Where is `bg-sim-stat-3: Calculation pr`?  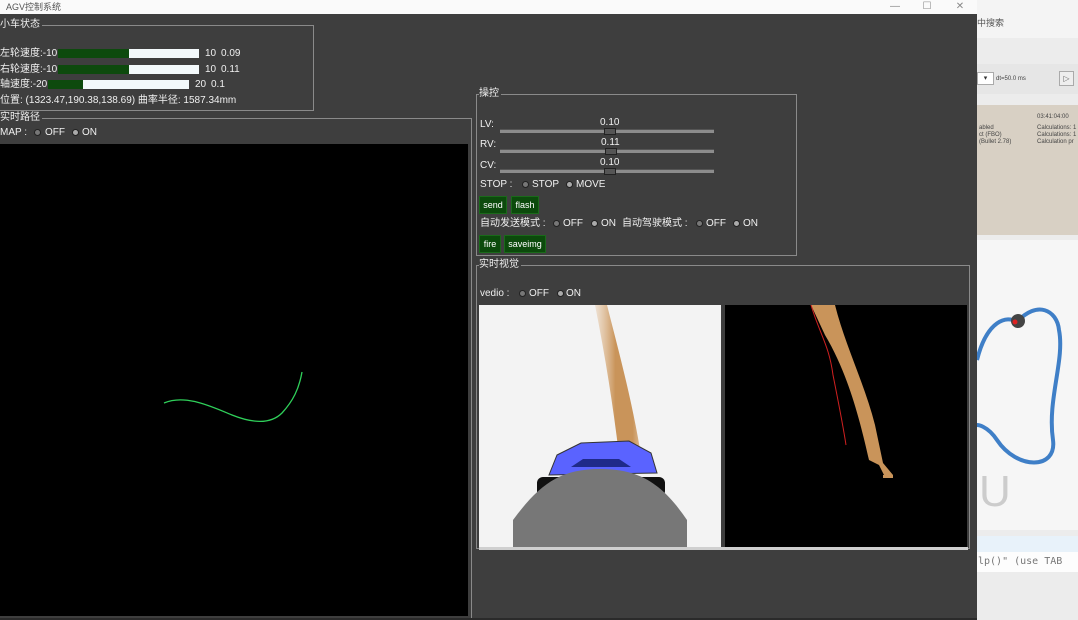
bg-sim-stat-3: Calculation pr is located at coordinates (1055, 142).